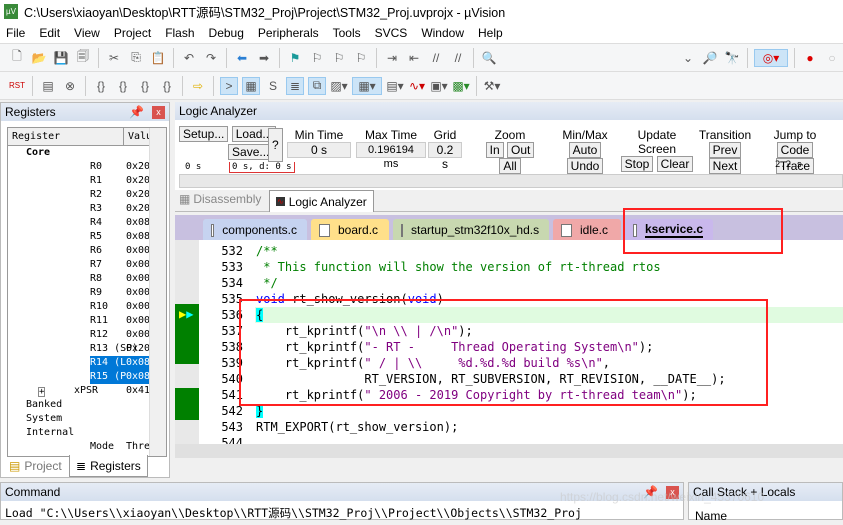 Image resolution: width=843 pixels, height=525 pixels. What do you see at coordinates (350, 230) in the screenshot?
I see `file-tab: board.c` at bounding box center [350, 230].